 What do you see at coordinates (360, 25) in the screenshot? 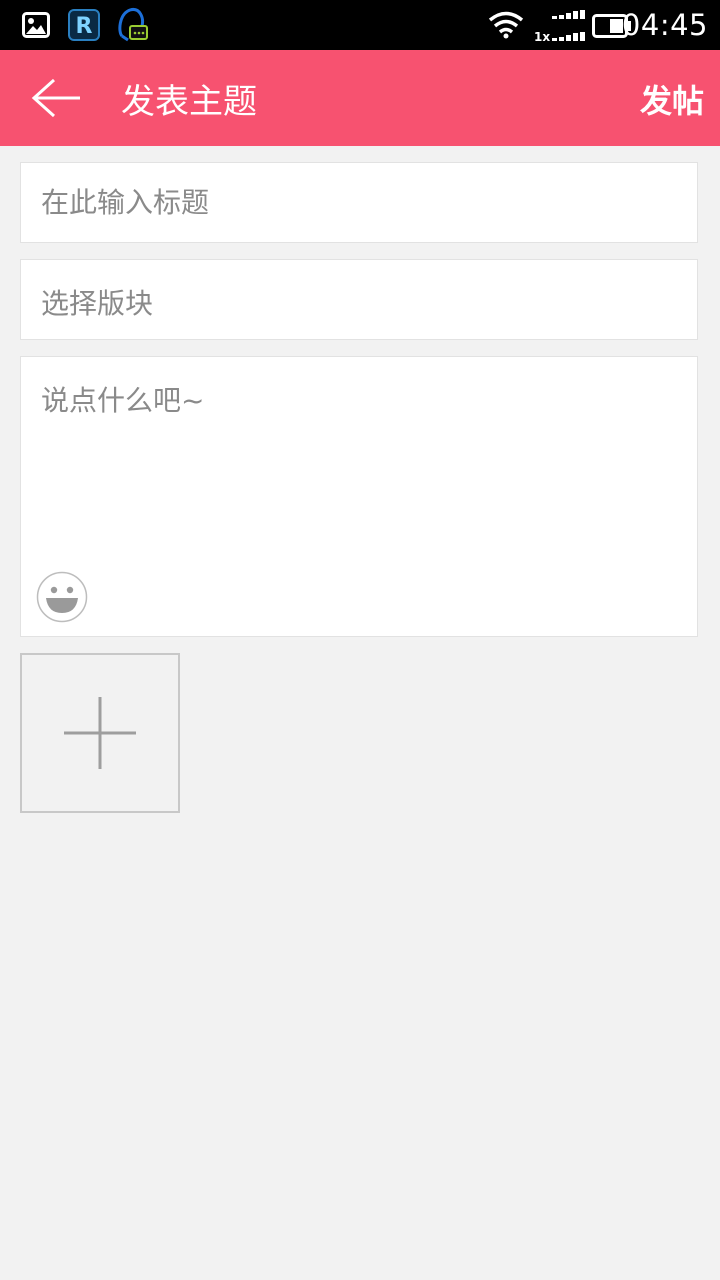
I see `status-bar: R 1x 04:45` at bounding box center [360, 25].